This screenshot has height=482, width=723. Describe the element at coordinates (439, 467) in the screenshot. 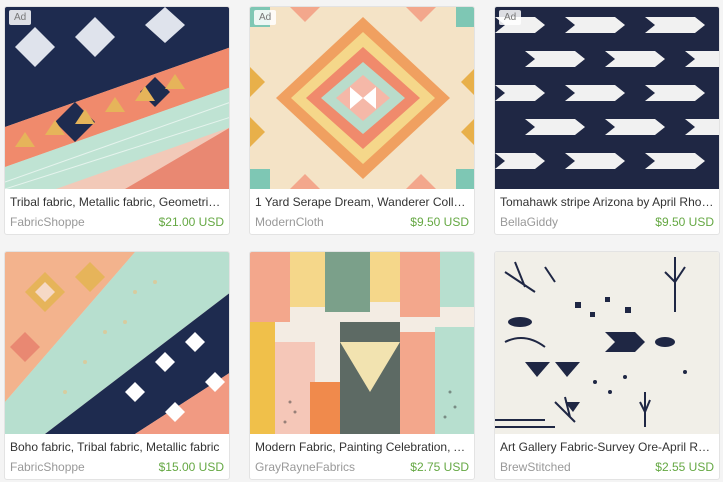

I see `listing-price: $2.75 USD` at that location.